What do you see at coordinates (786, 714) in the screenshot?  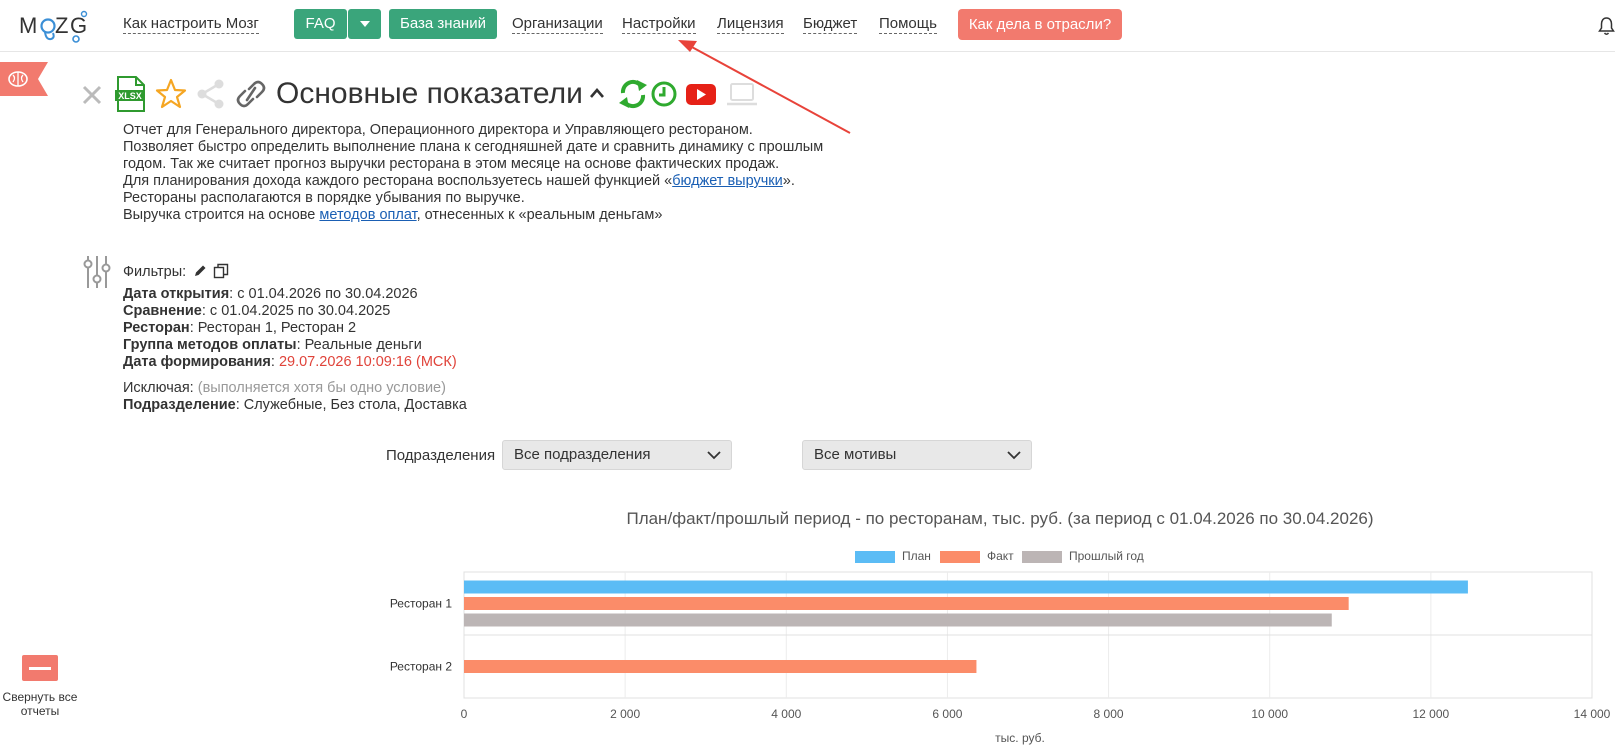 I see `x-tick-label: 4 000` at bounding box center [786, 714].